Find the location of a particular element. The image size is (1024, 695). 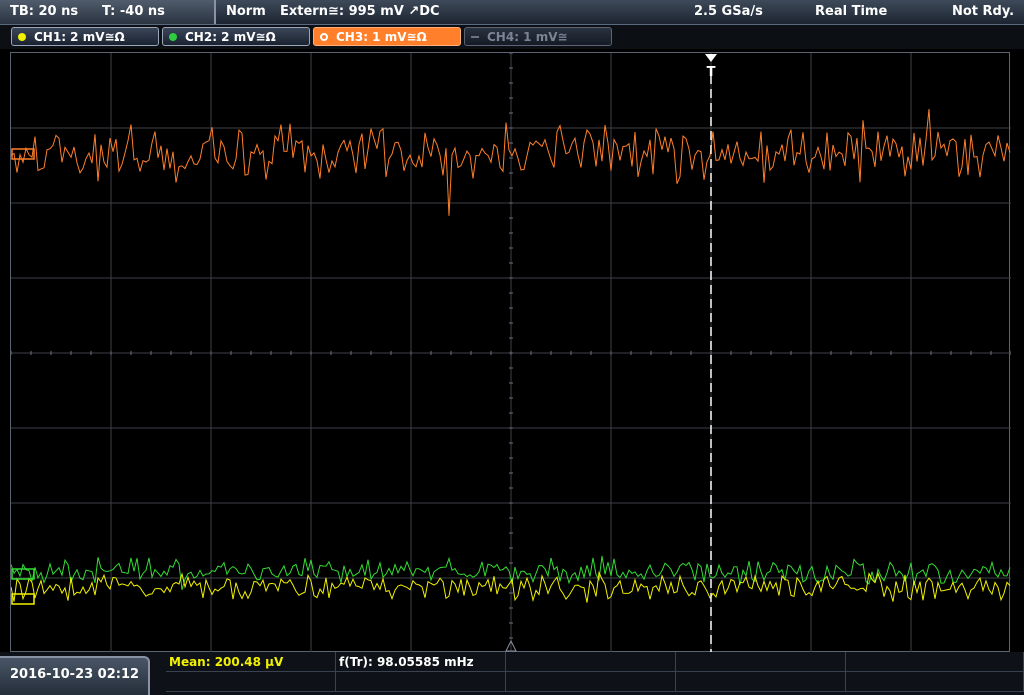

acquisition-mode: Real Time is located at coordinates (851, 12).